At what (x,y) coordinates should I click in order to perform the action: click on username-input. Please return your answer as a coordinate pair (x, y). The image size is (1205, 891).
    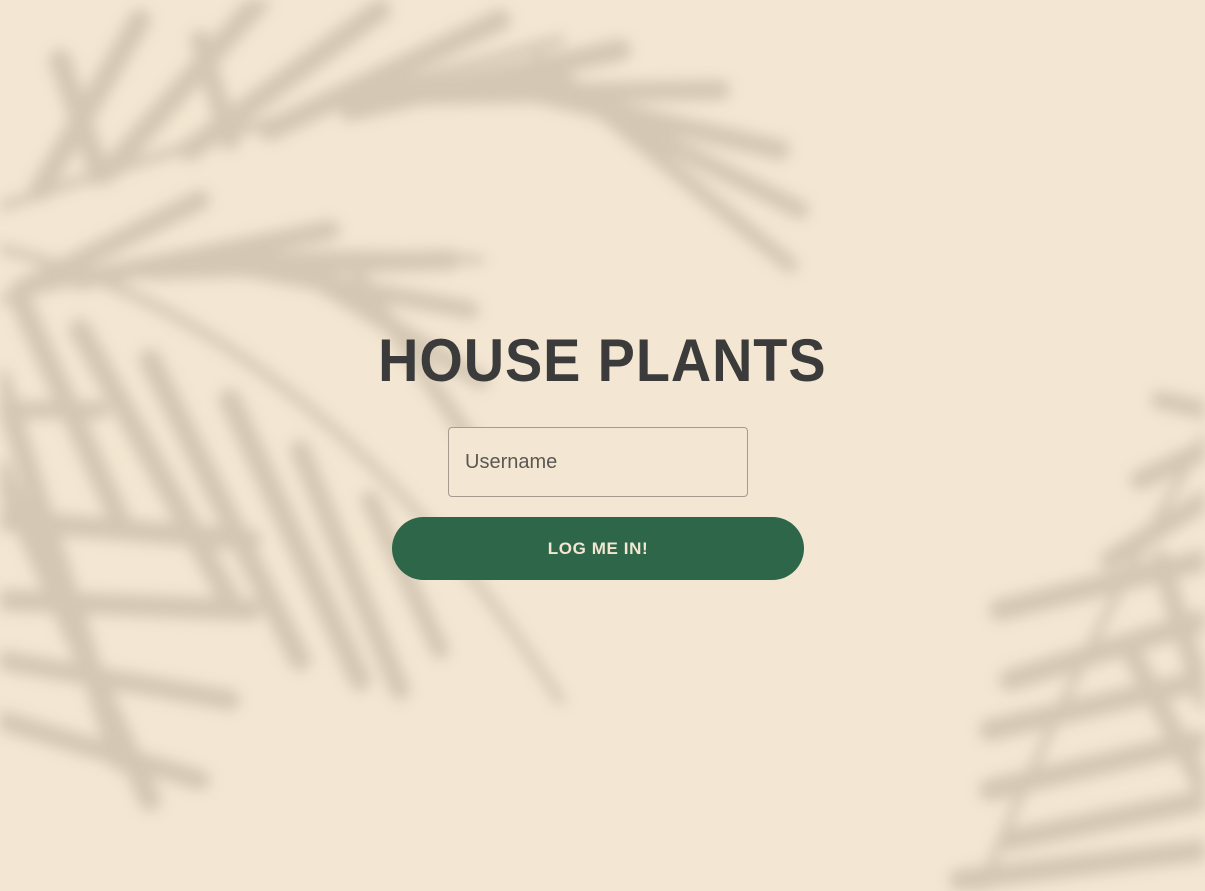
    Looking at the image, I should click on (598, 462).